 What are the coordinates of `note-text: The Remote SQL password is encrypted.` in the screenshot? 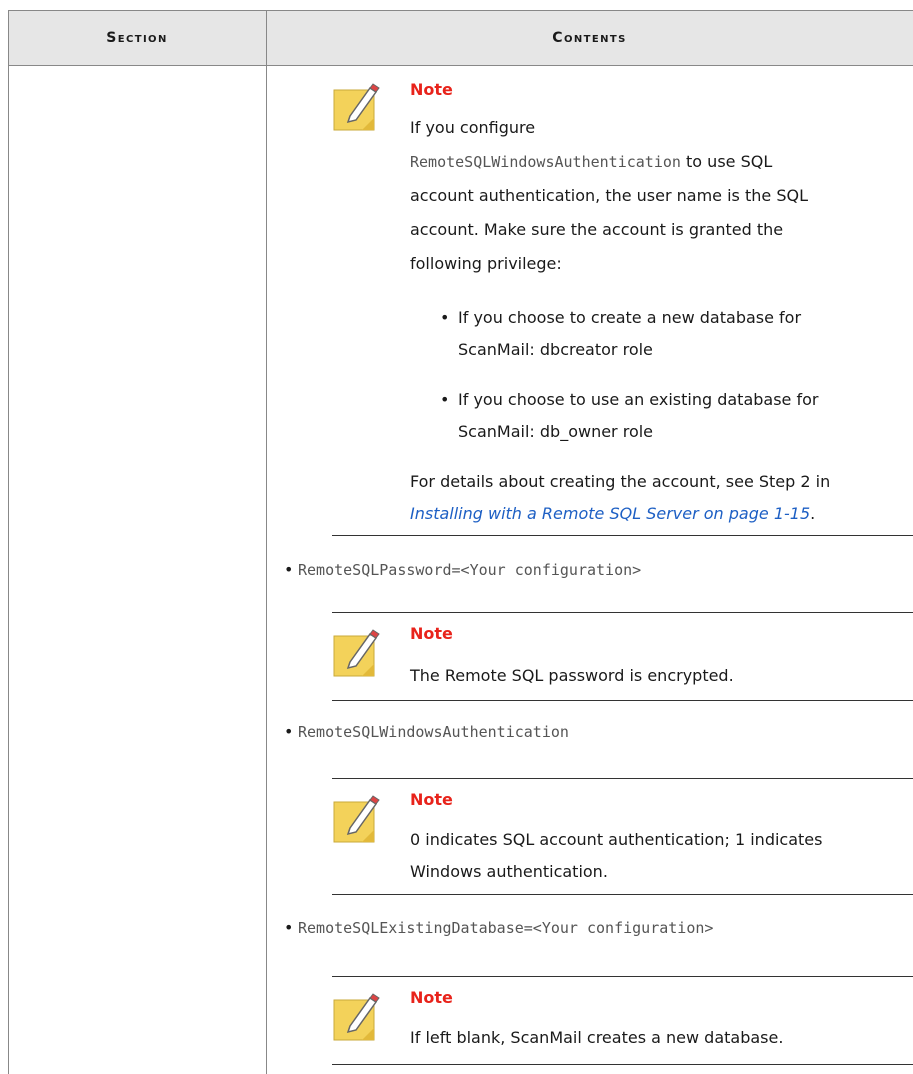 It's located at (572, 675).